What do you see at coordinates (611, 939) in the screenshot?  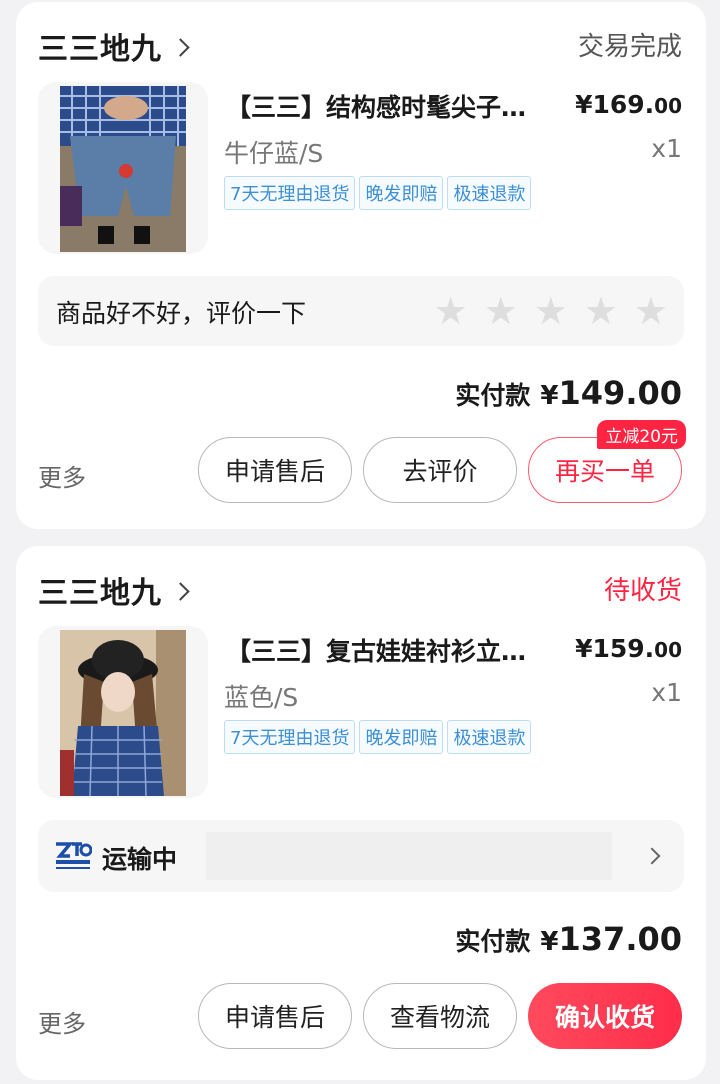 I see `paid-amount: ¥137.00` at bounding box center [611, 939].